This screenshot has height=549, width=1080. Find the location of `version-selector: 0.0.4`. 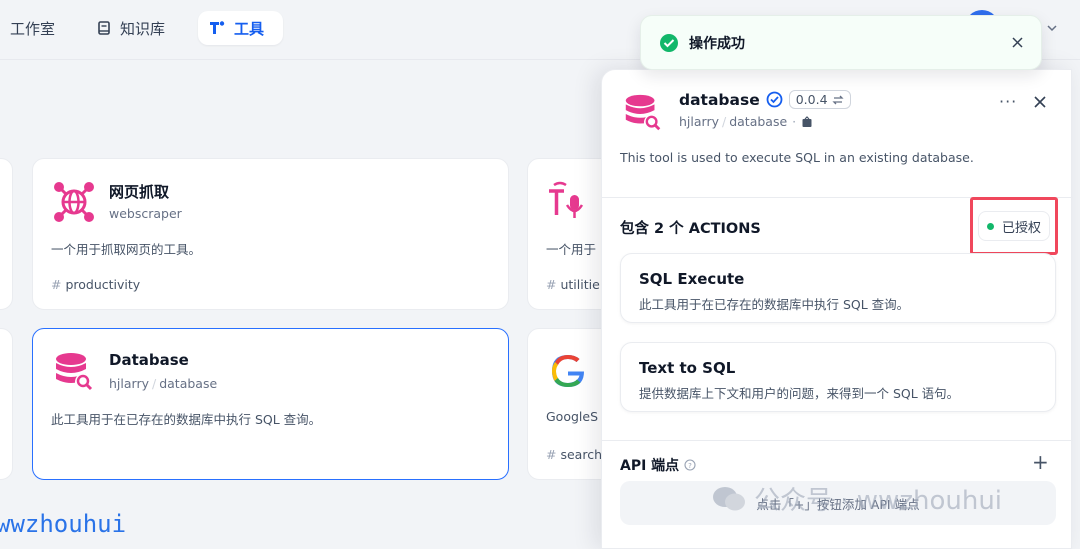

version-selector: 0.0.4 is located at coordinates (819, 99).